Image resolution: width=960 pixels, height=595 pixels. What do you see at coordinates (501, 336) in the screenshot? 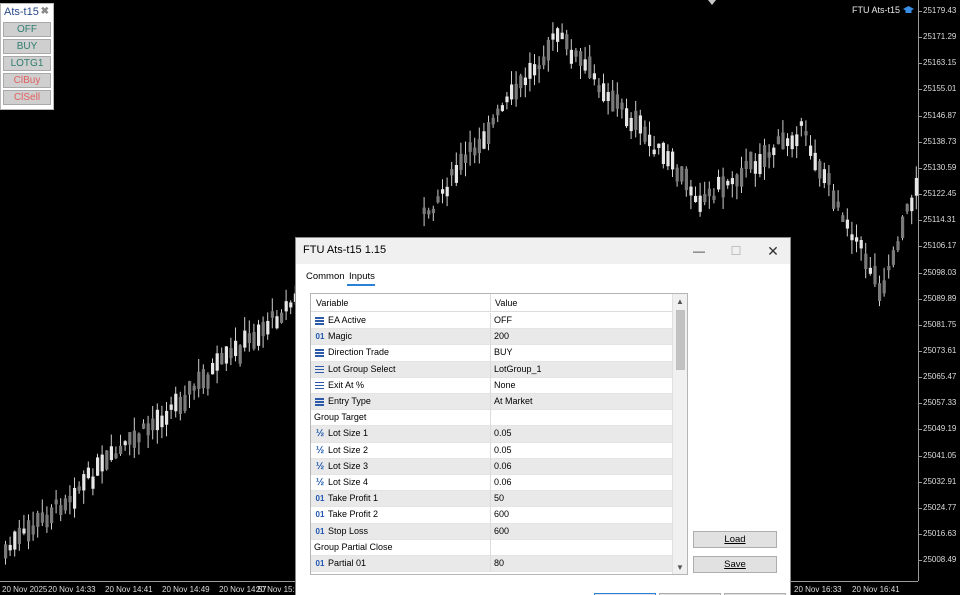
I see `variable-value: 200` at bounding box center [501, 336].